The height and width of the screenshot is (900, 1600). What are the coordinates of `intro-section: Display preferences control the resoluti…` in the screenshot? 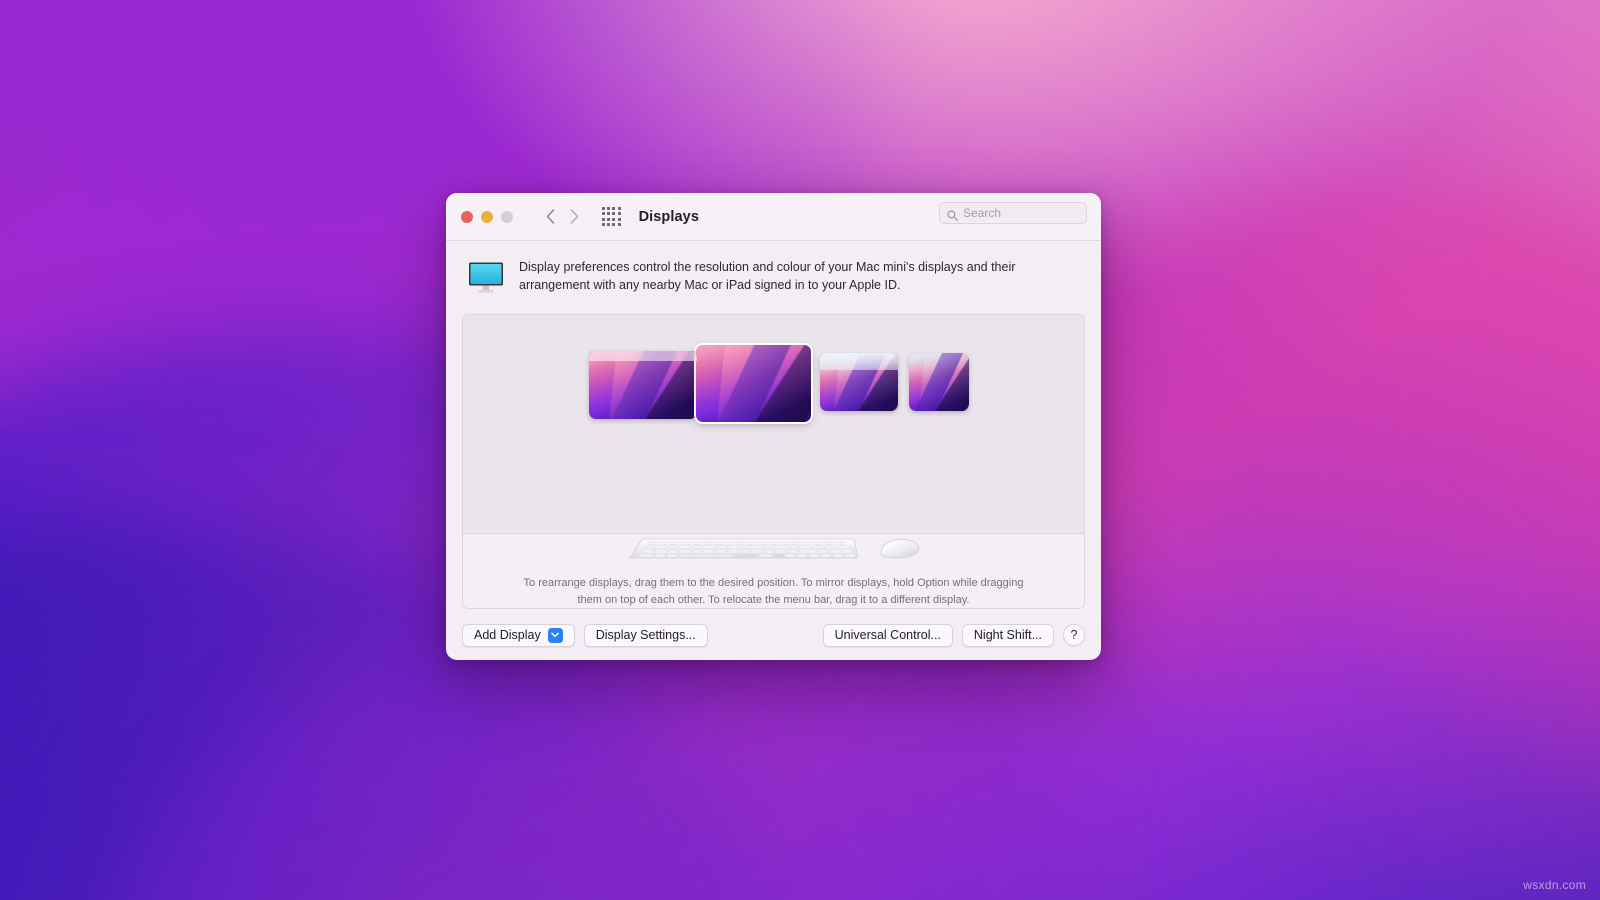 It's located at (773, 285).